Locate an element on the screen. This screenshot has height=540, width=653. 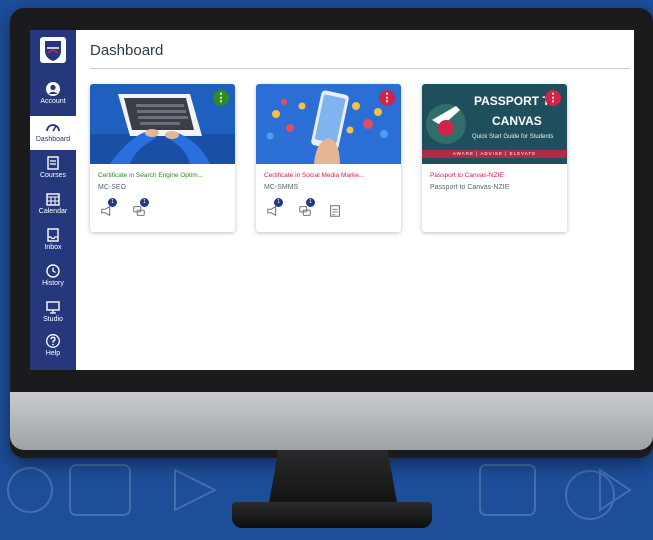
assignments-icon is located at coordinates (335, 211).